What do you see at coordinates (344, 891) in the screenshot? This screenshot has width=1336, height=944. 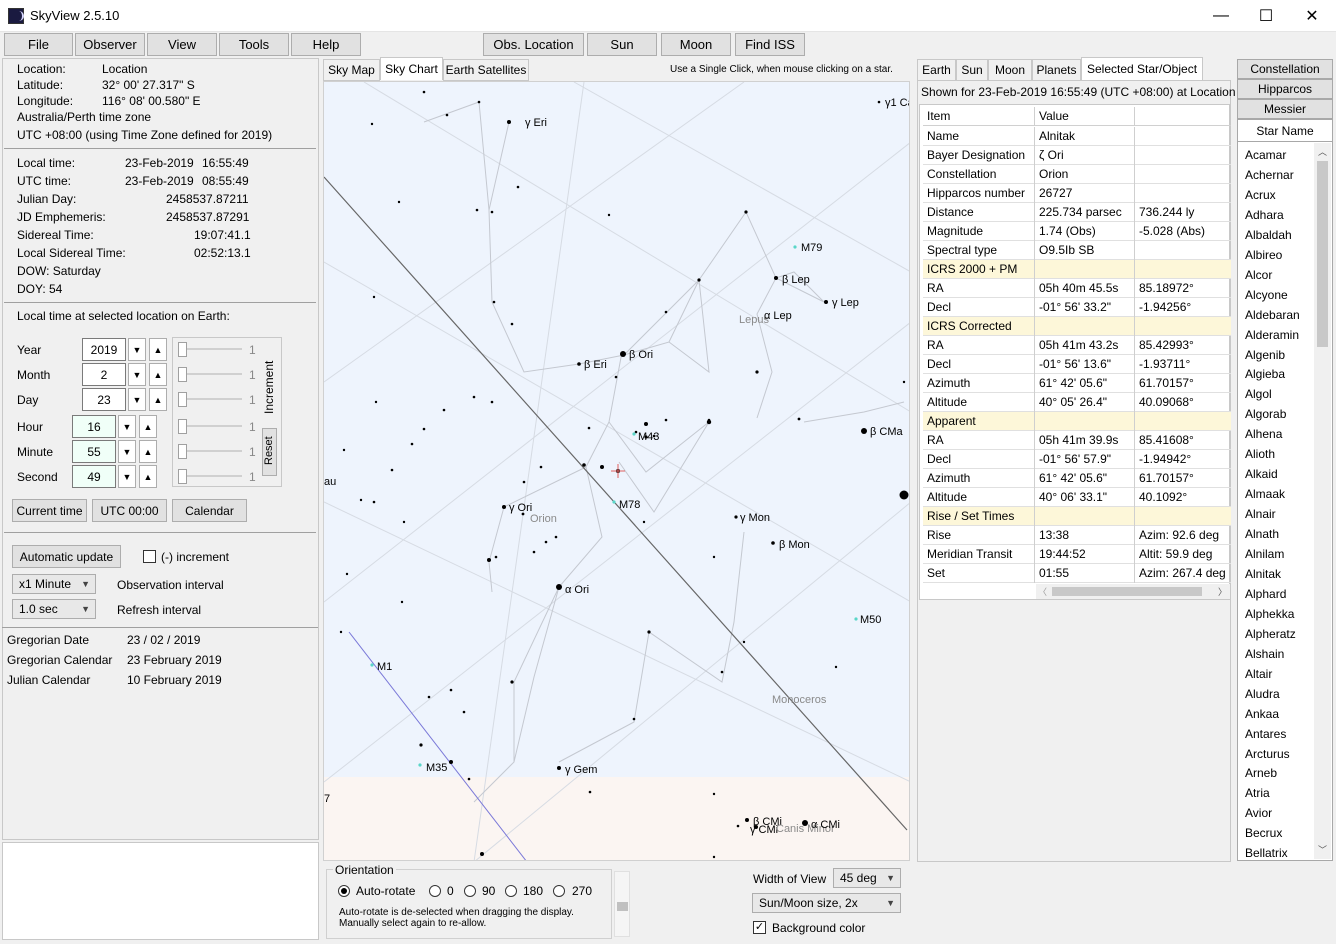 I see `auto-rotate-radio` at bounding box center [344, 891].